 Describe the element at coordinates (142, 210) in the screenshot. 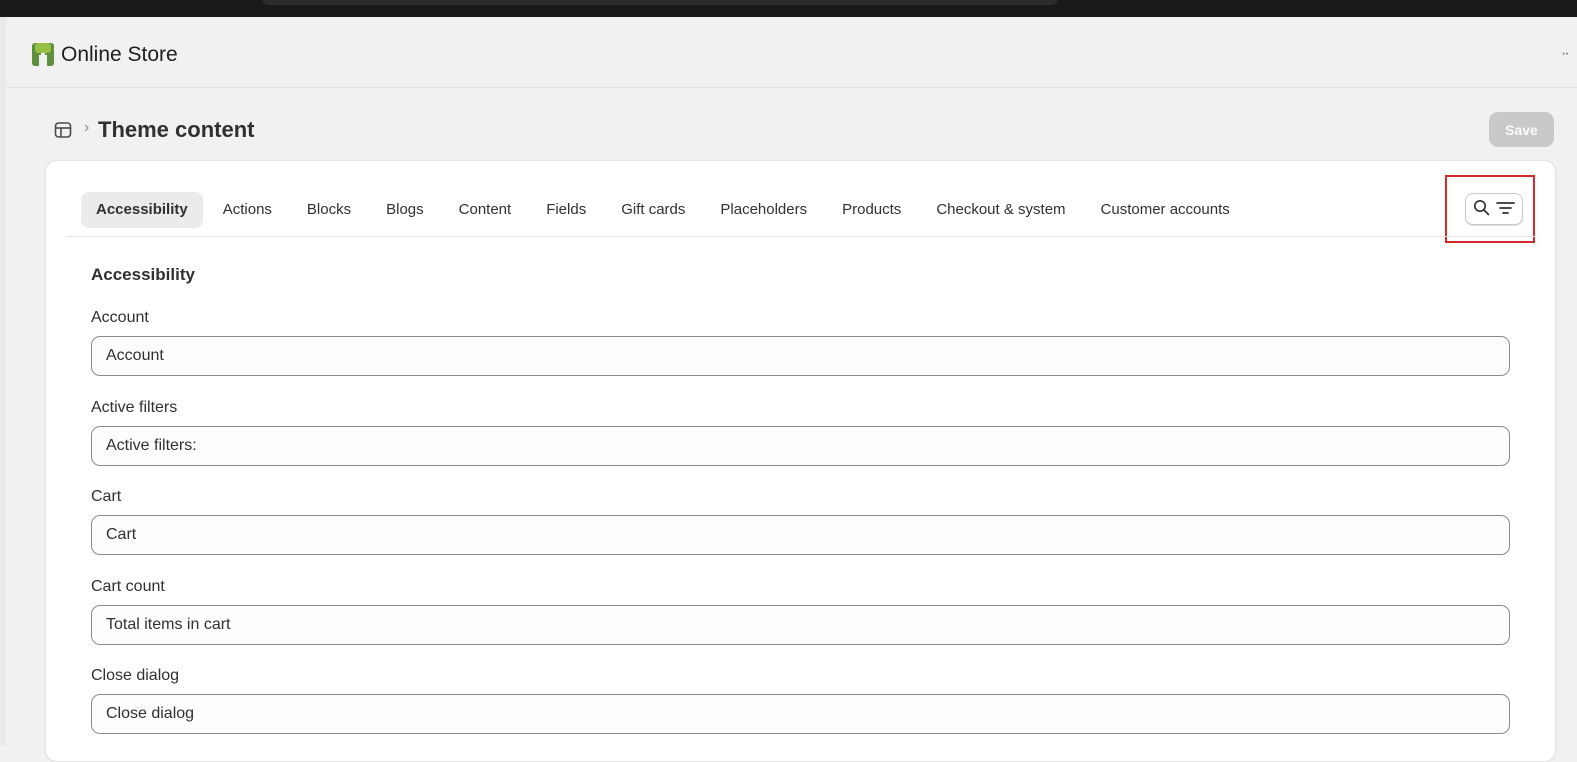

I see `tab-accessibility: Accessibility` at that location.